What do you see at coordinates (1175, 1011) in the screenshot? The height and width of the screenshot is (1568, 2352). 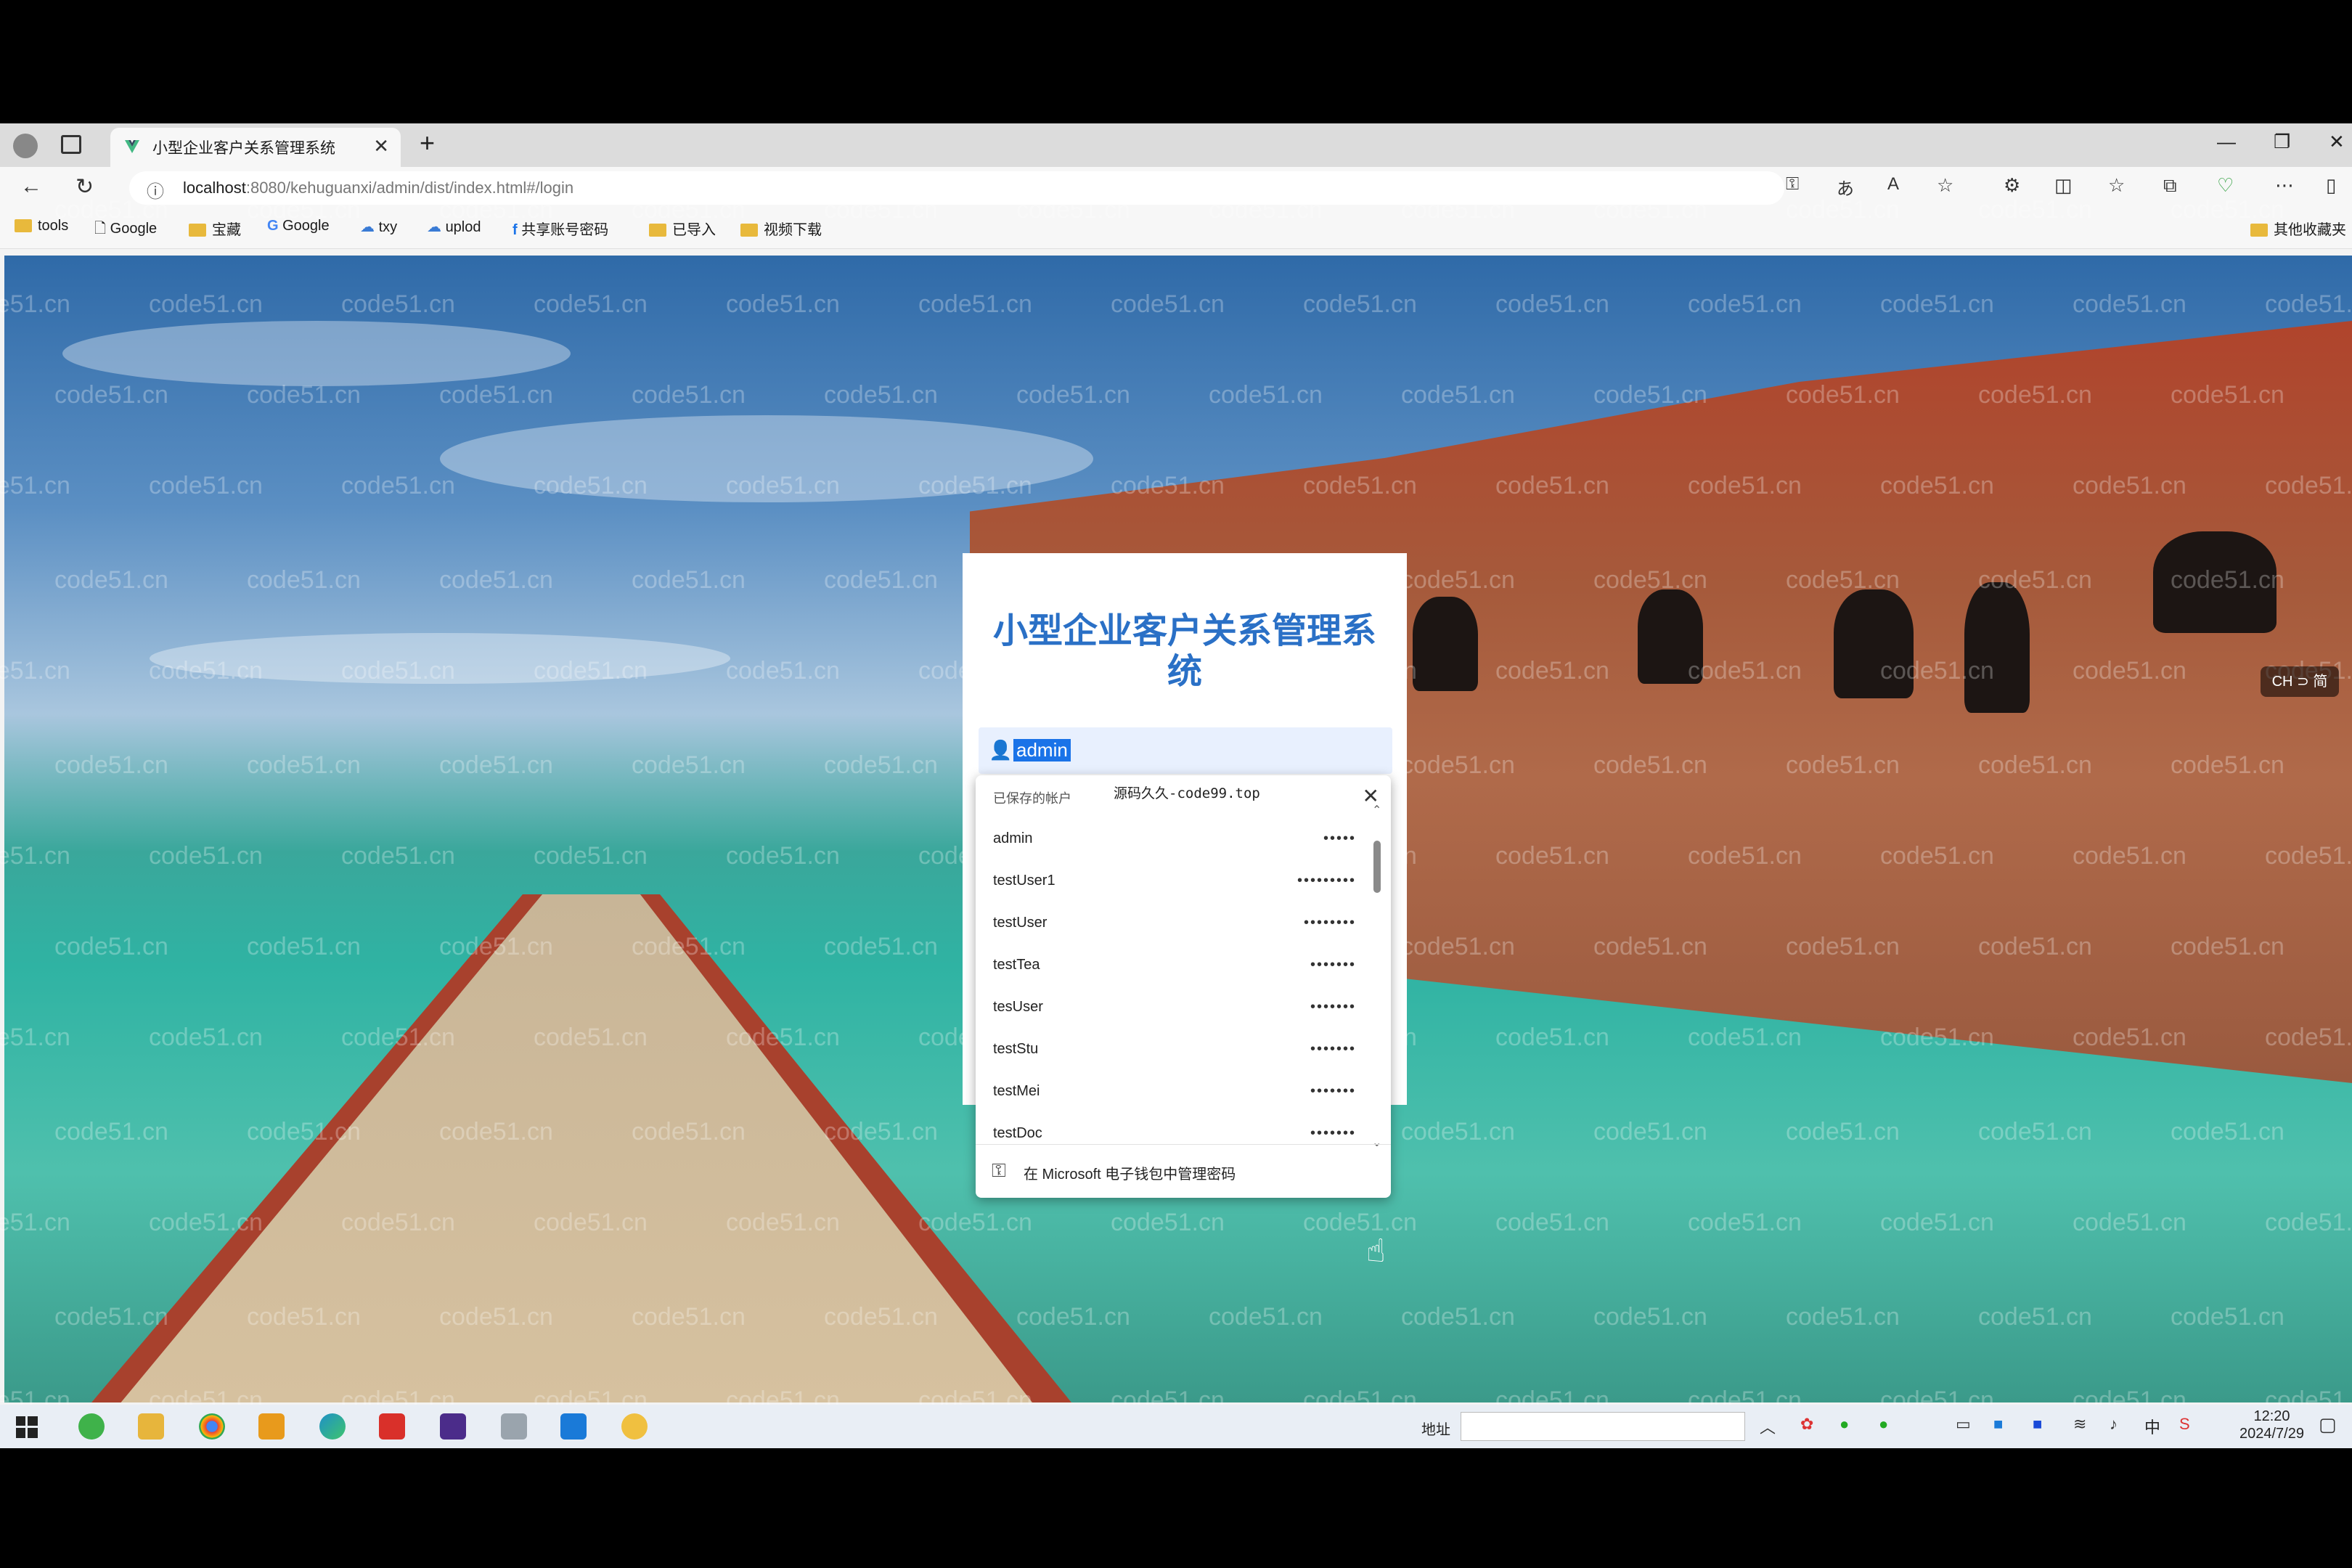 I see `saved-account-item: tesUser •••••••` at bounding box center [1175, 1011].